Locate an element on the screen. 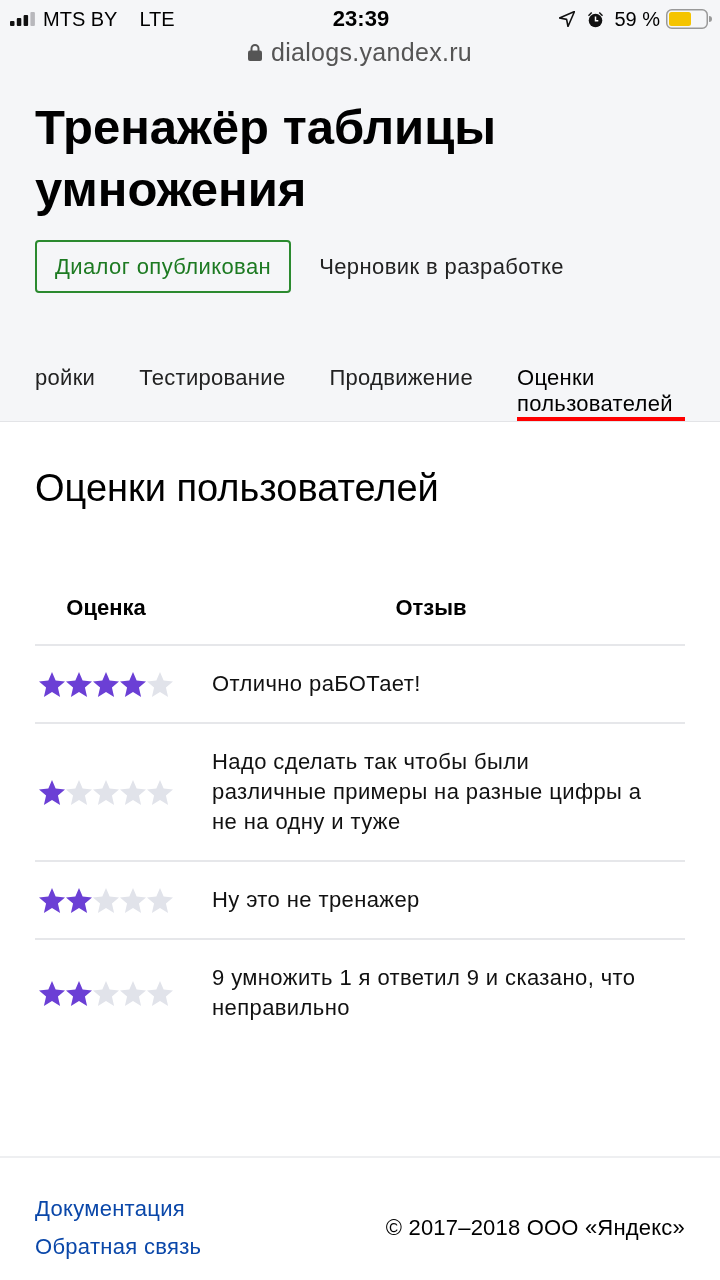 This screenshot has width=720, height=1280. version-tab: Диалог опубликован is located at coordinates (163, 266).